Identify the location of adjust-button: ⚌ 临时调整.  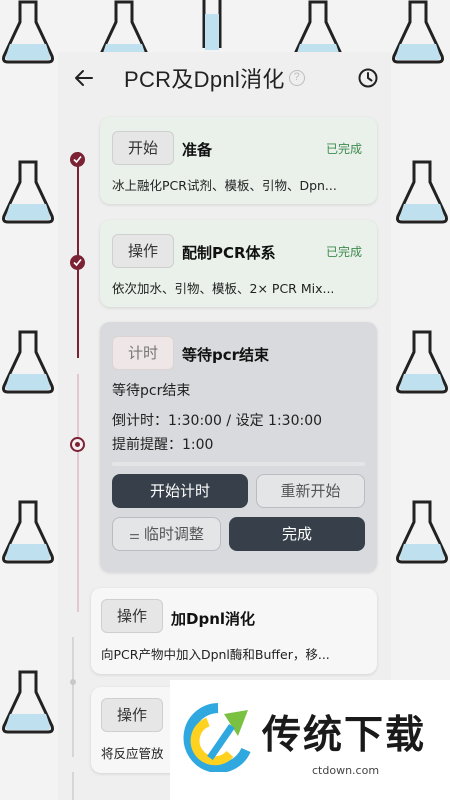
(166, 534).